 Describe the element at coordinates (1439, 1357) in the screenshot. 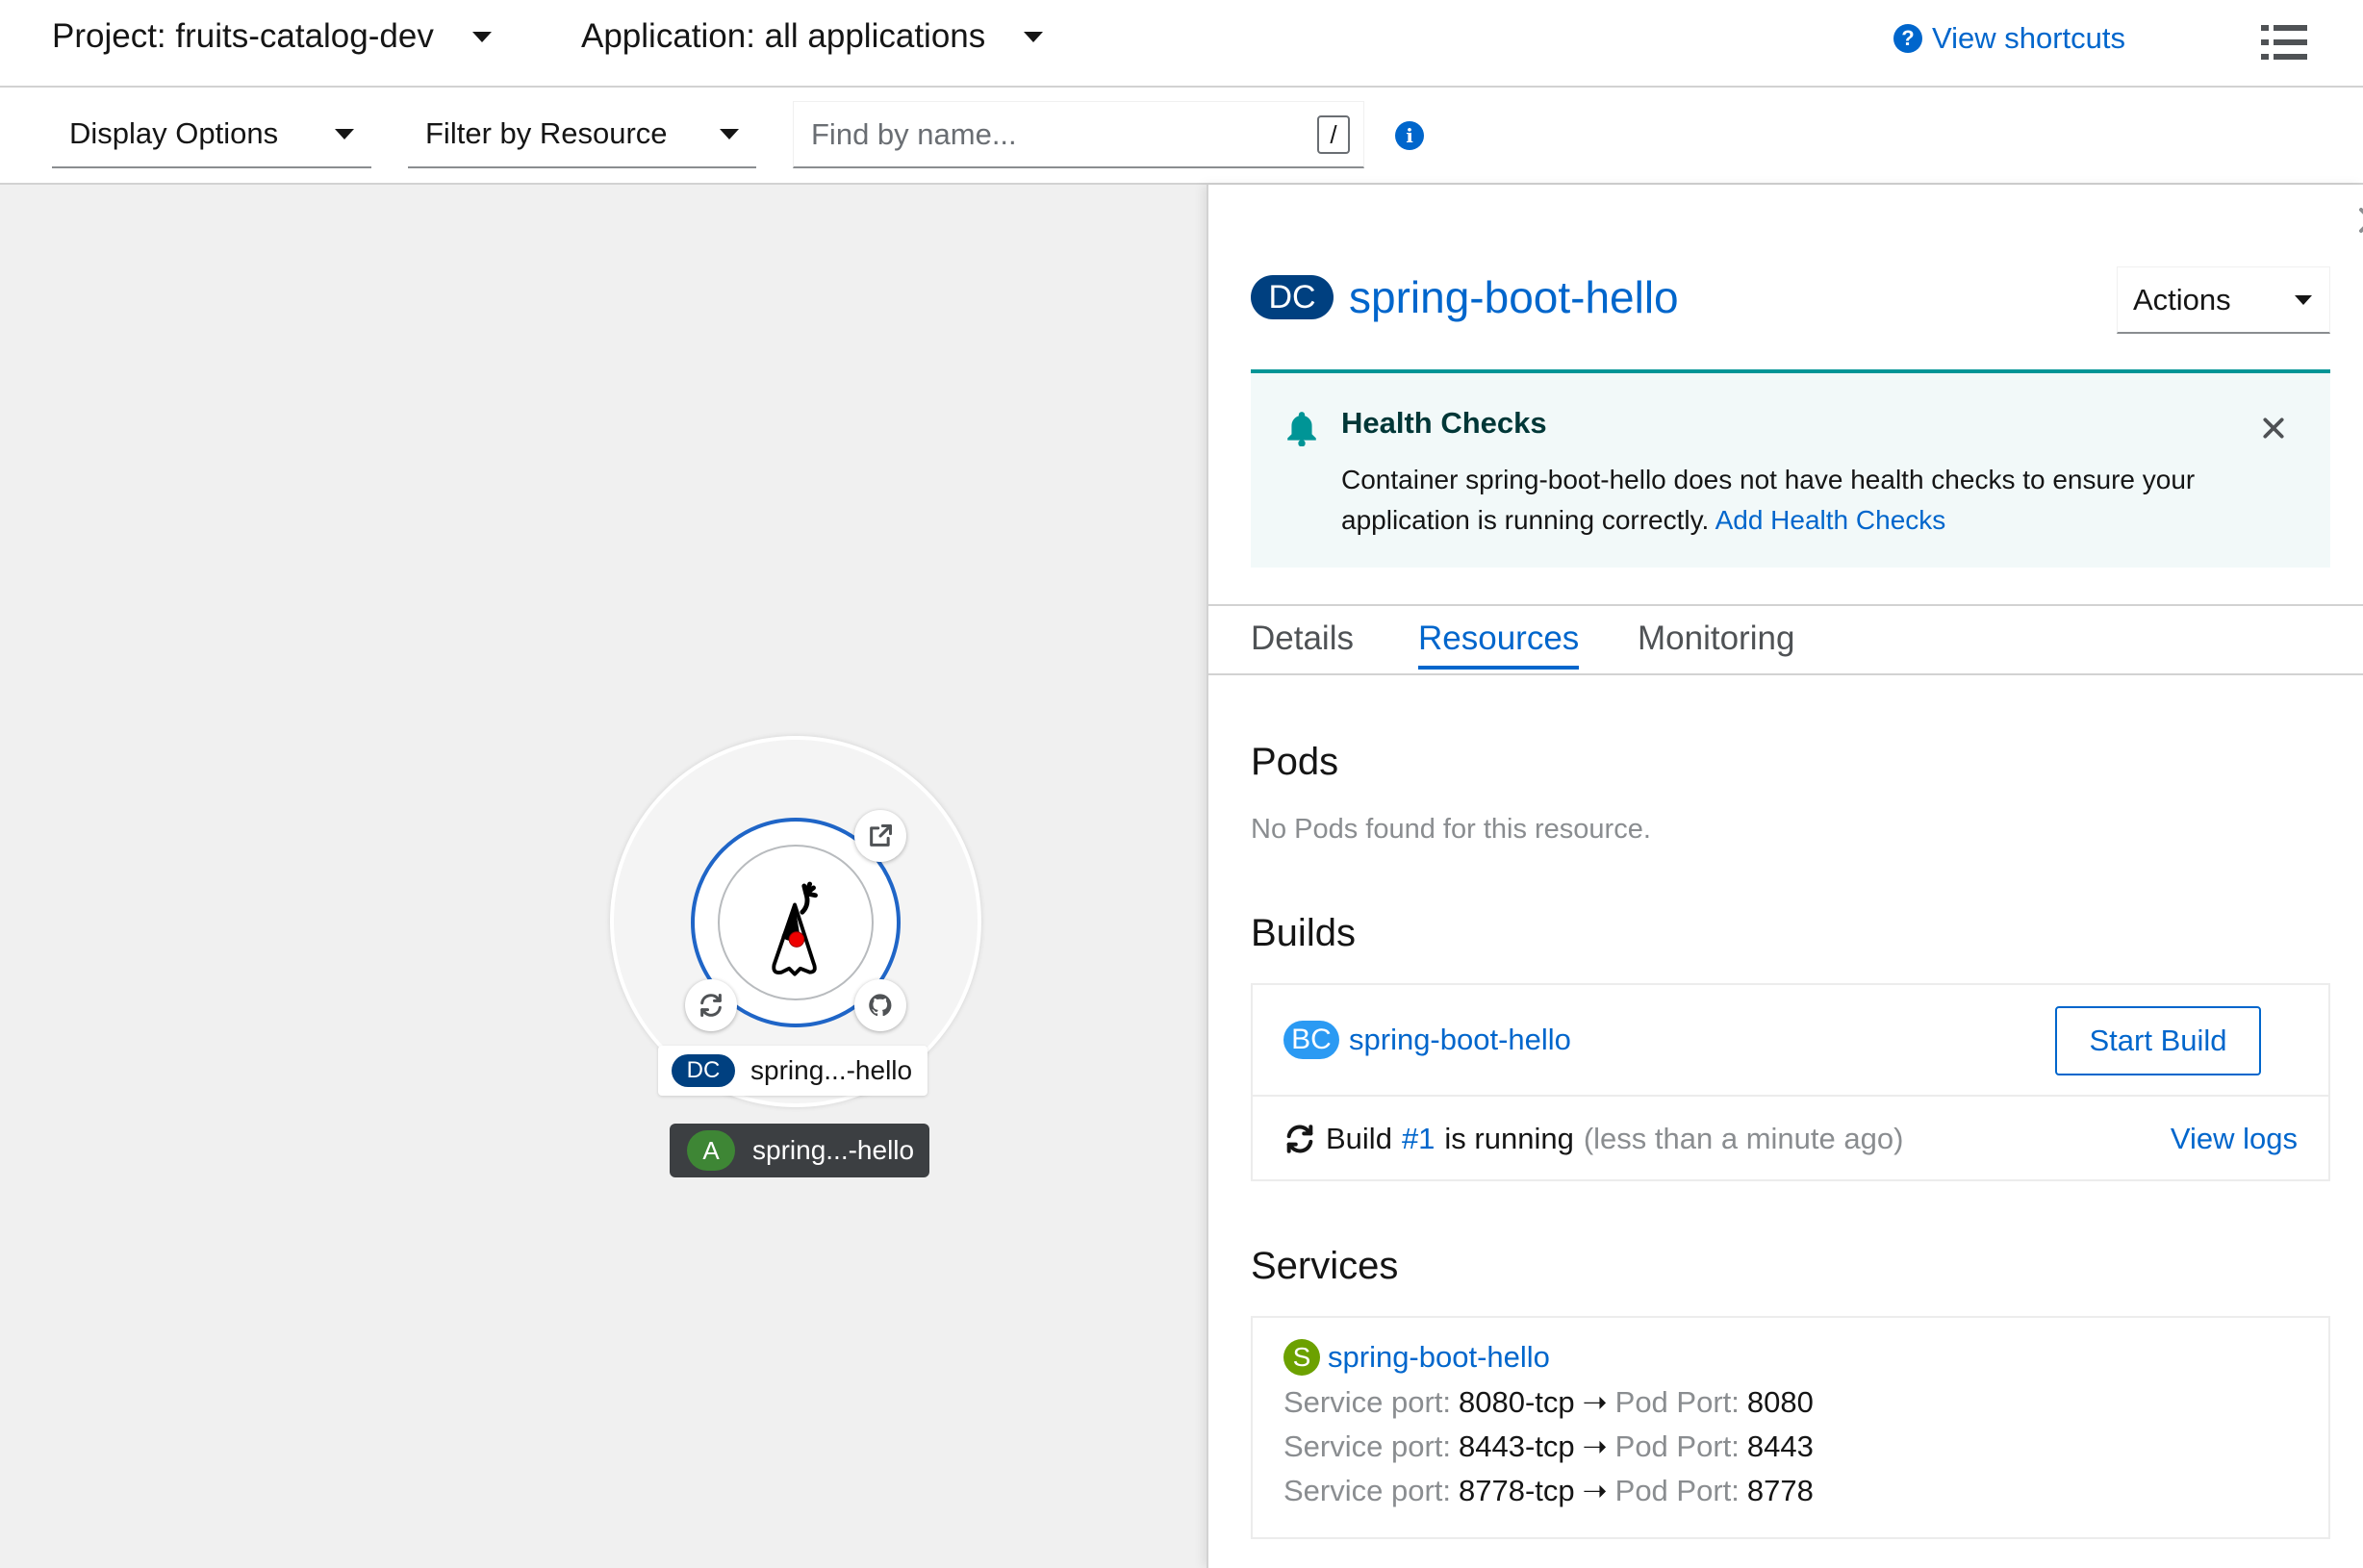

I see `service-link: spring-boot-hello` at that location.